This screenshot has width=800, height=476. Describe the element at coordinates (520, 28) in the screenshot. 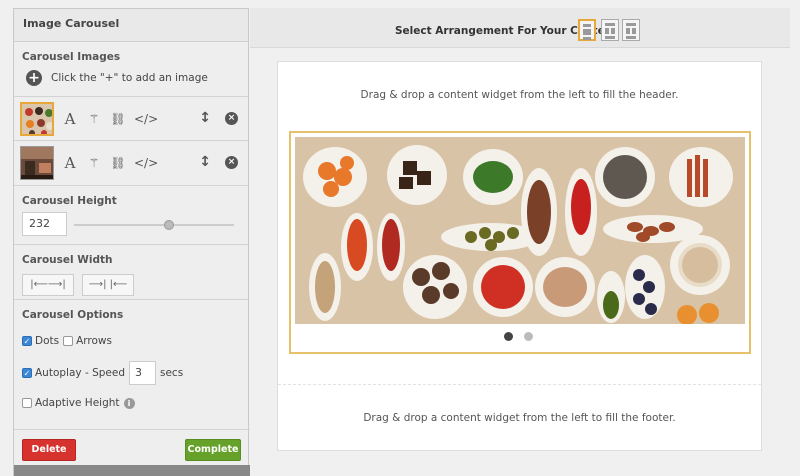

I see `arrangement-bar: Select Arrangement For Your Content` at that location.